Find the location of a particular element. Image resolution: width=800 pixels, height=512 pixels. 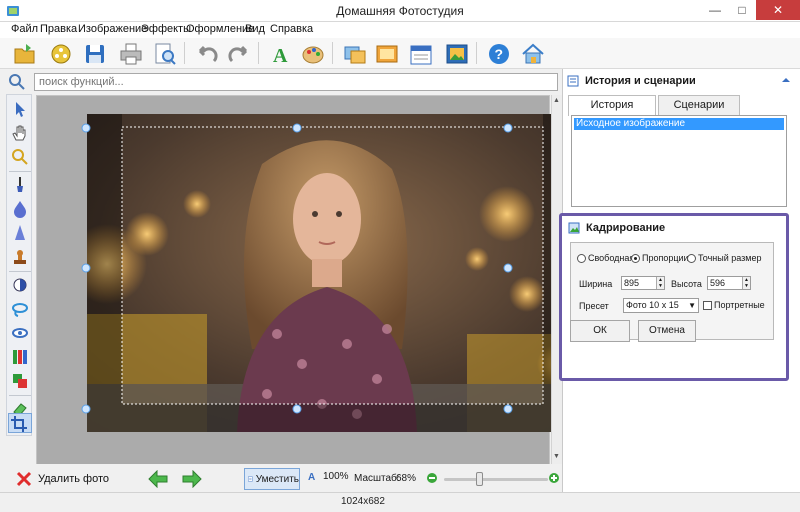

radio-free: Свободная is located at coordinates (605, 258).